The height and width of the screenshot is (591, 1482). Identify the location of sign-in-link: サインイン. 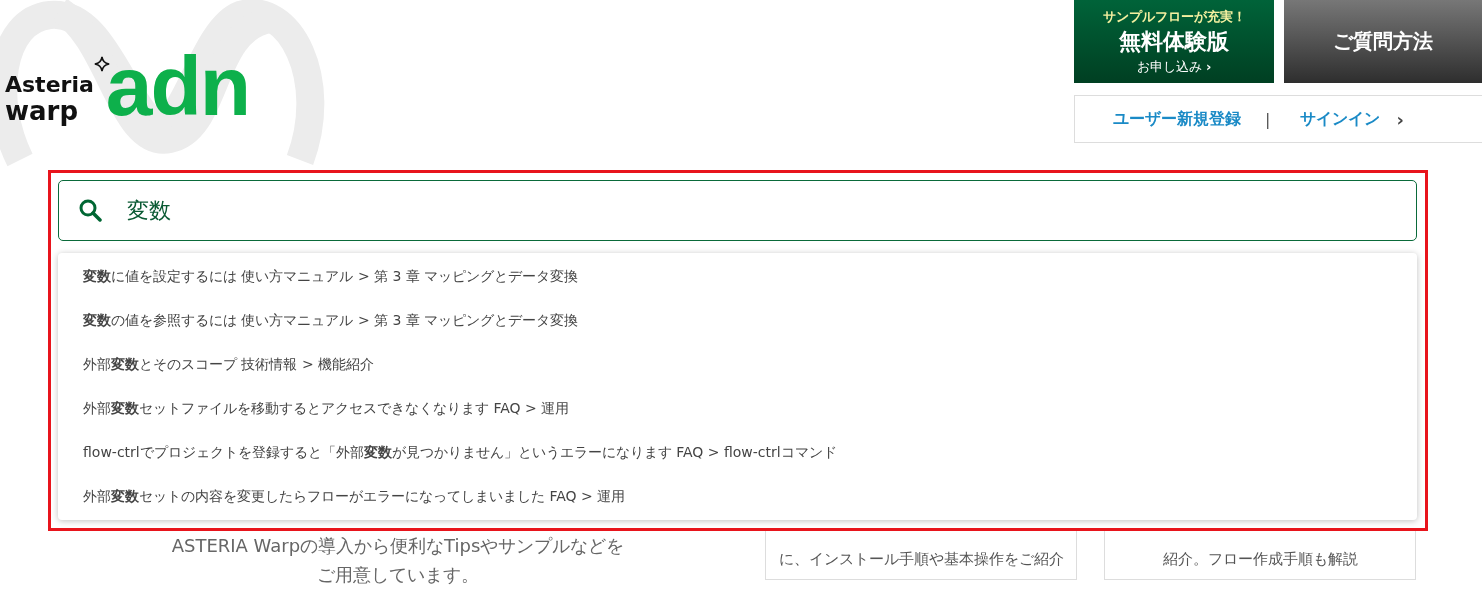
(1340, 119).